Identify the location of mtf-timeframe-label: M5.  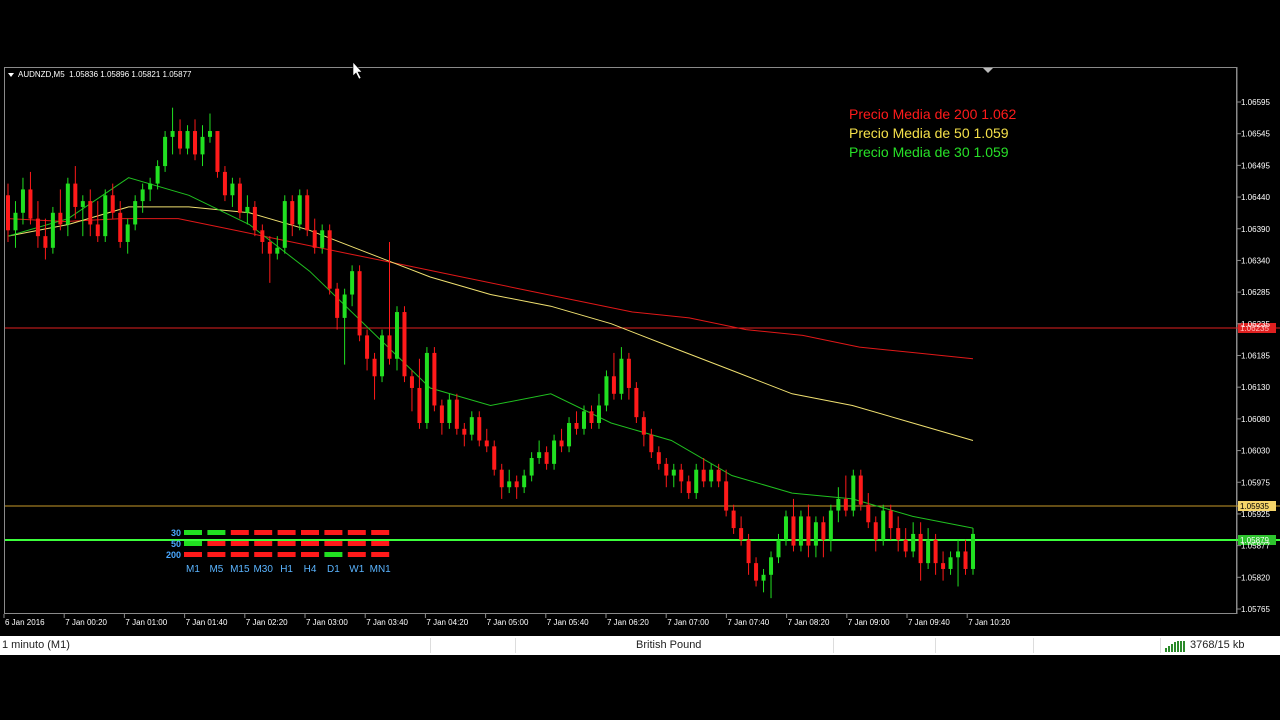
(216, 569).